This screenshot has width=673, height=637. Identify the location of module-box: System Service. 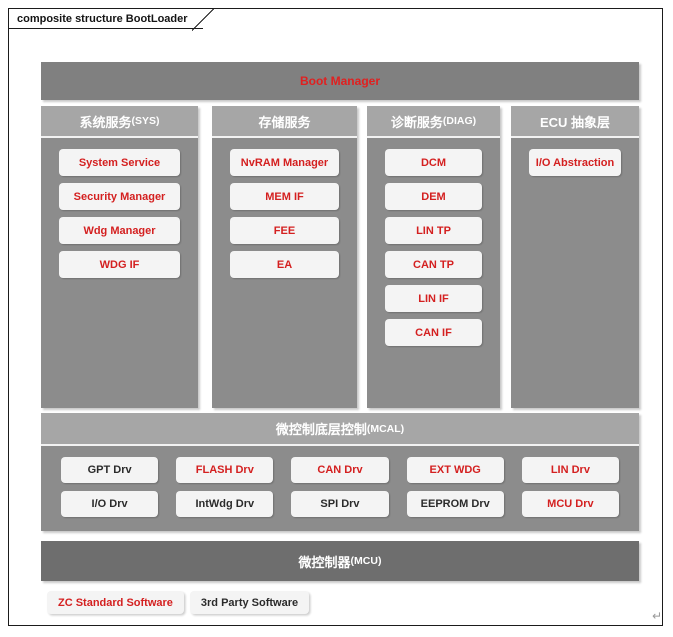
(119, 162).